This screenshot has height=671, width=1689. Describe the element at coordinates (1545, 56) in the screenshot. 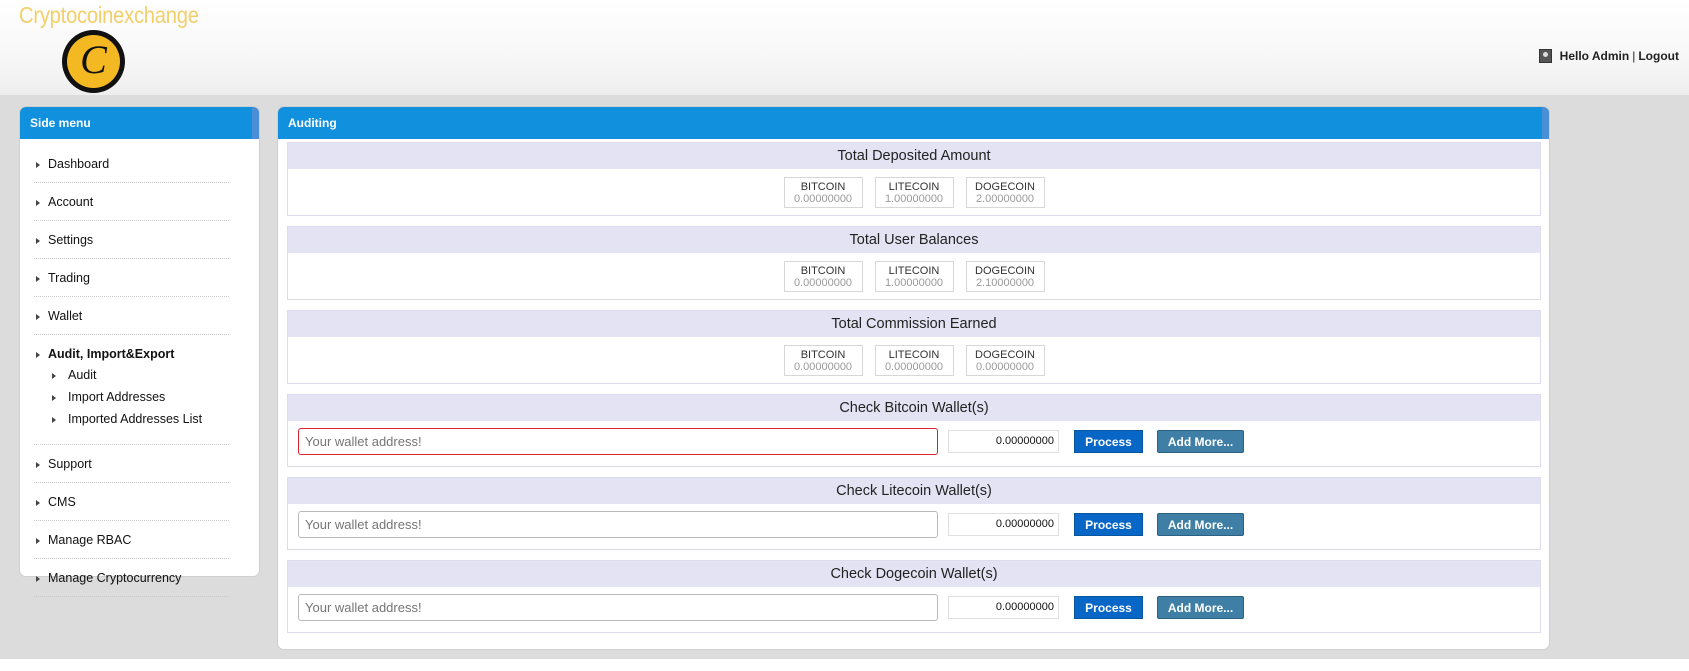

I see `user-avatar-icon` at that location.